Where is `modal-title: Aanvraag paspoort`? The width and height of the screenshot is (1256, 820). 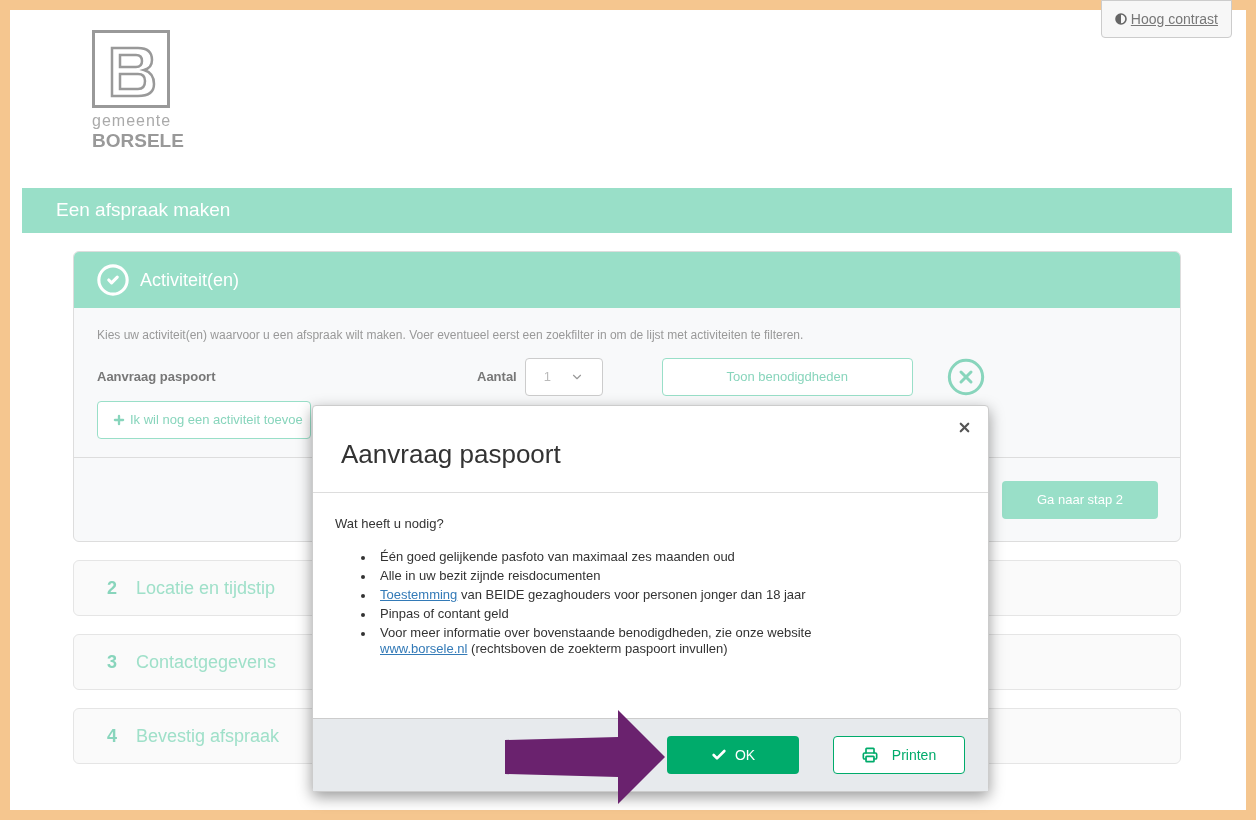
modal-title: Aanvraag paspoort is located at coordinates (451, 454).